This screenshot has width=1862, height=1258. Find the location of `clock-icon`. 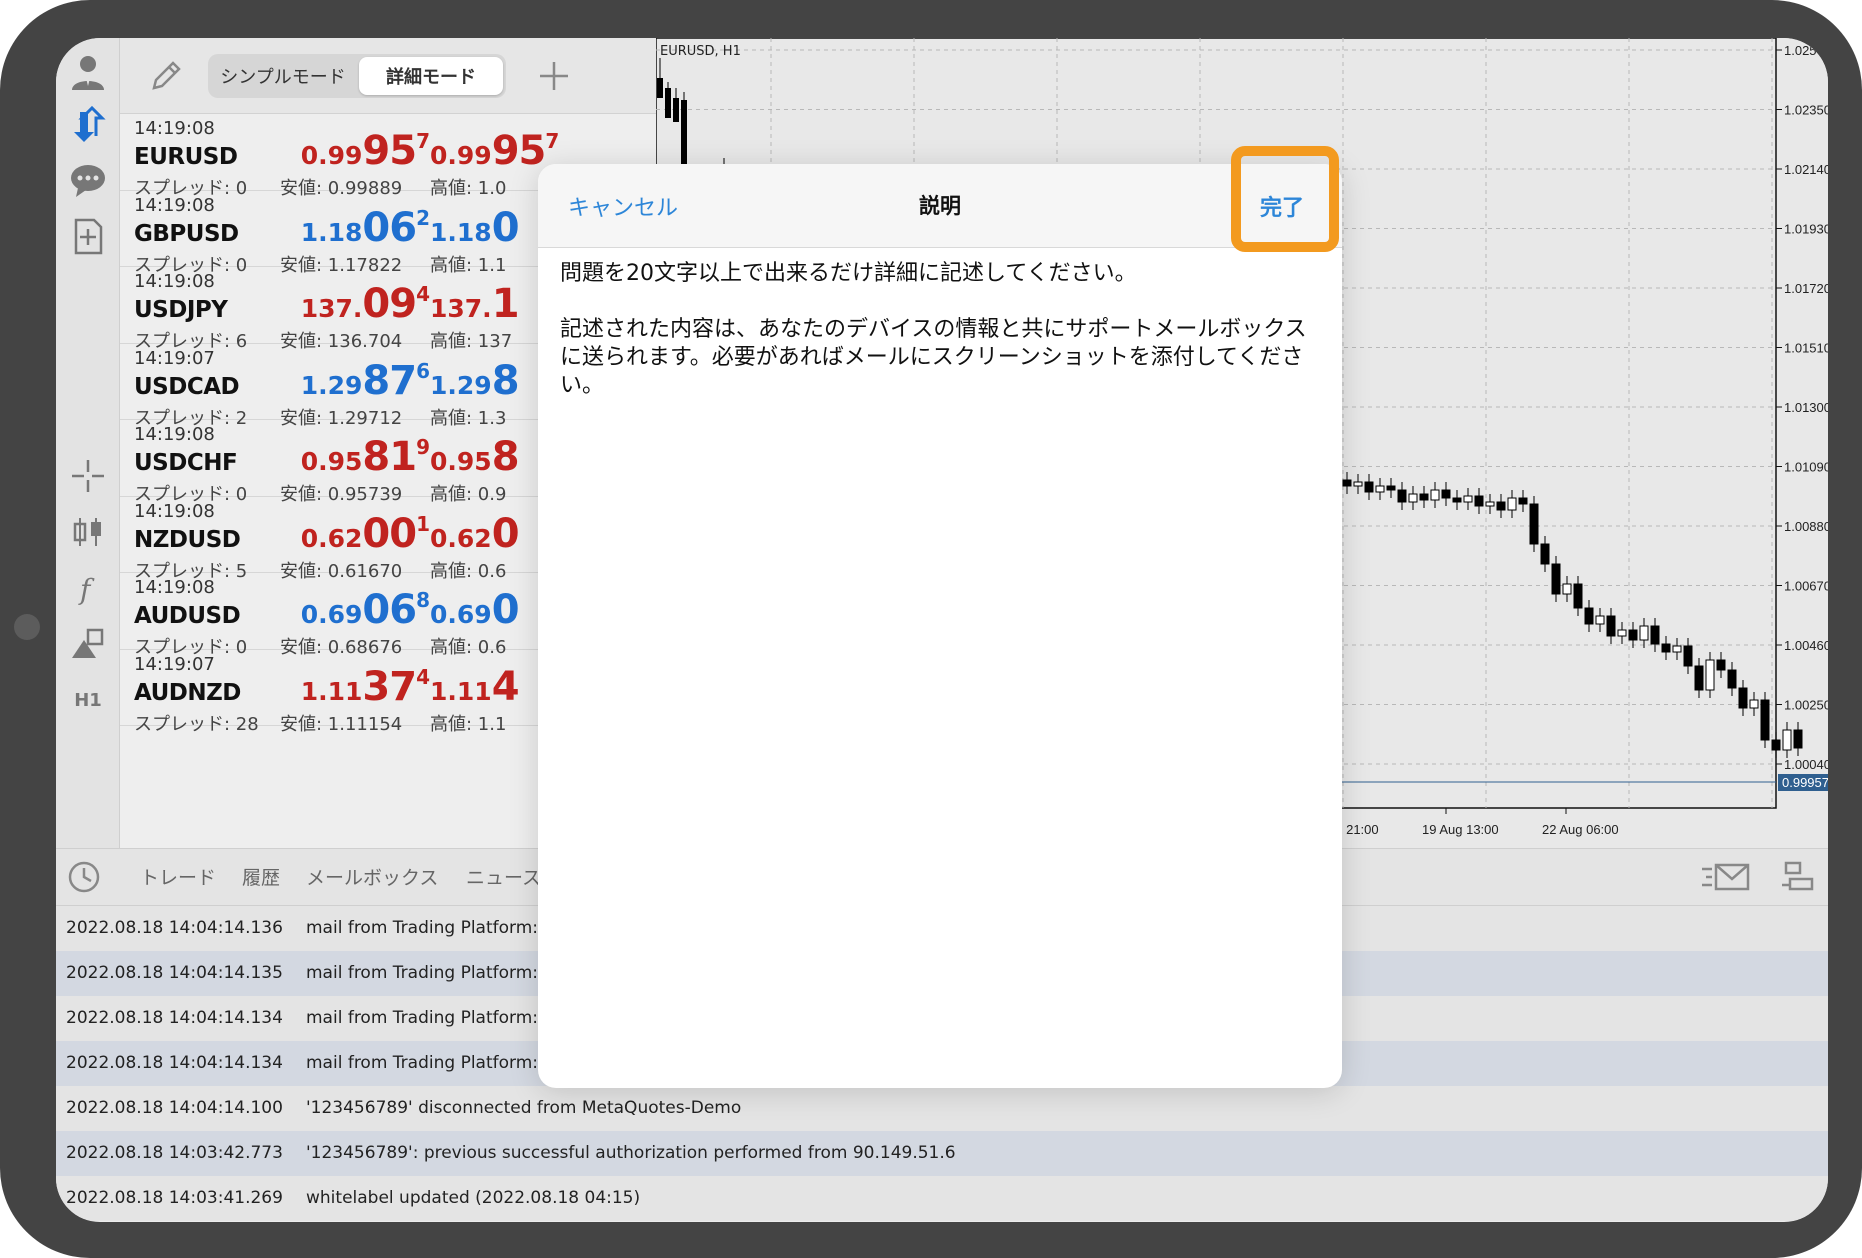

clock-icon is located at coordinates (84, 877).